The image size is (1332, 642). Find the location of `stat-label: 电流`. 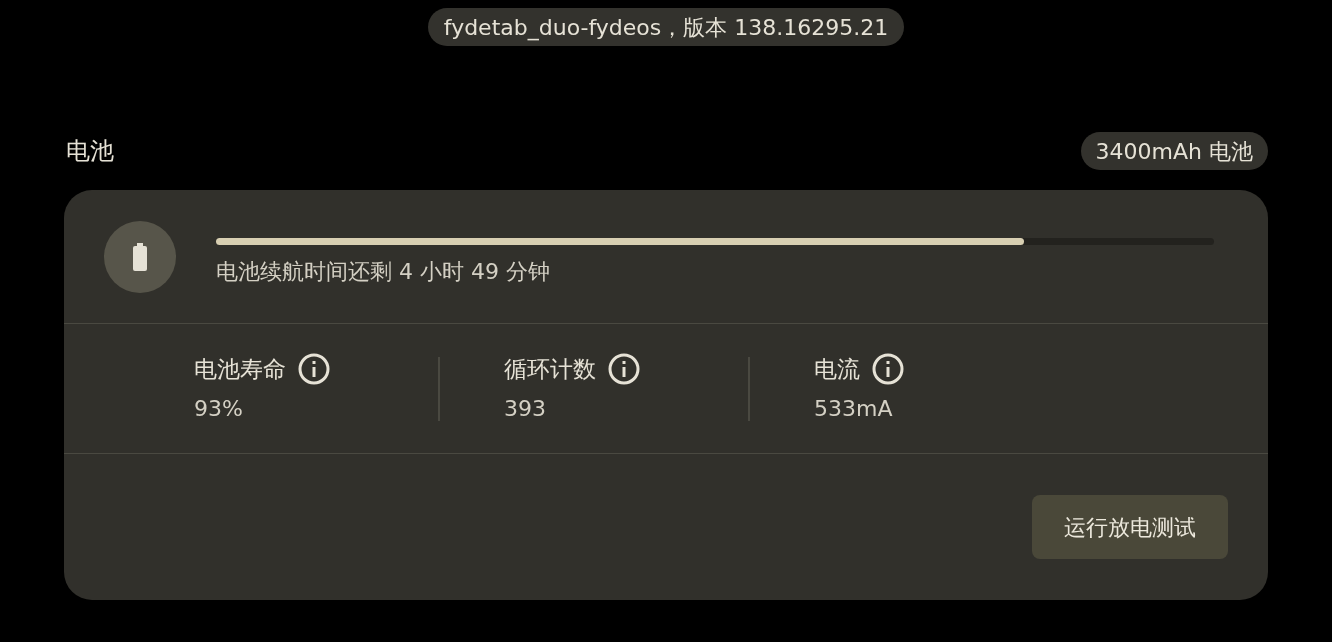

stat-label: 电流 is located at coordinates (837, 369).